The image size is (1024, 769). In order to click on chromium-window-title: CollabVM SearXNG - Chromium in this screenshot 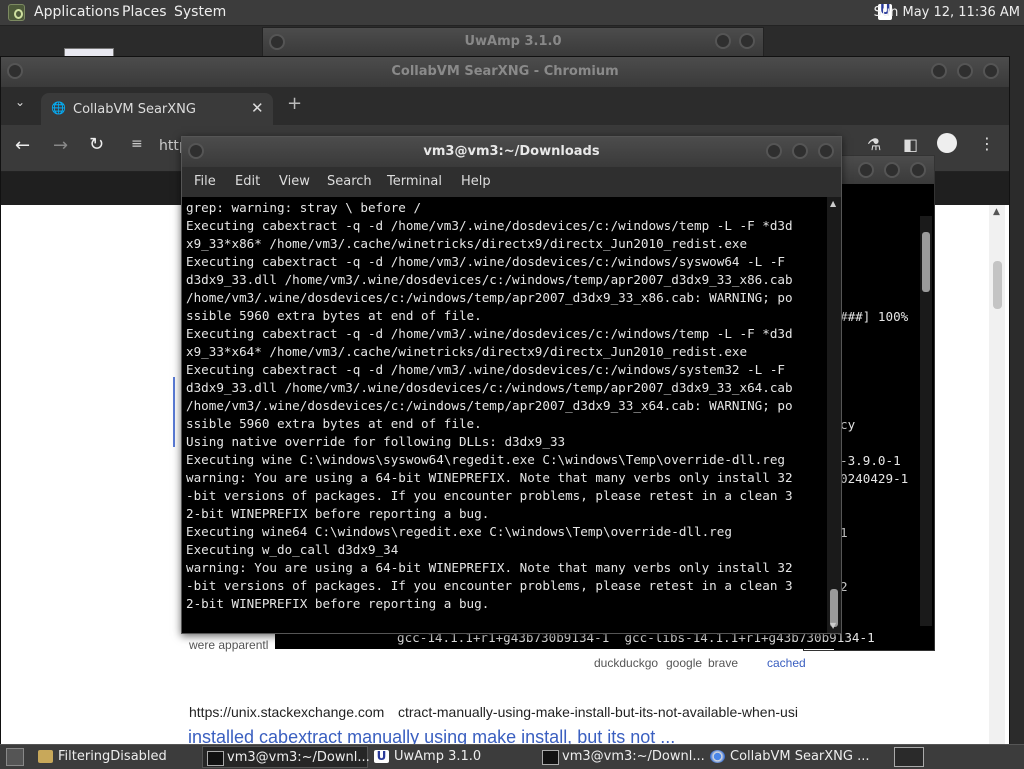, I will do `click(505, 72)`.